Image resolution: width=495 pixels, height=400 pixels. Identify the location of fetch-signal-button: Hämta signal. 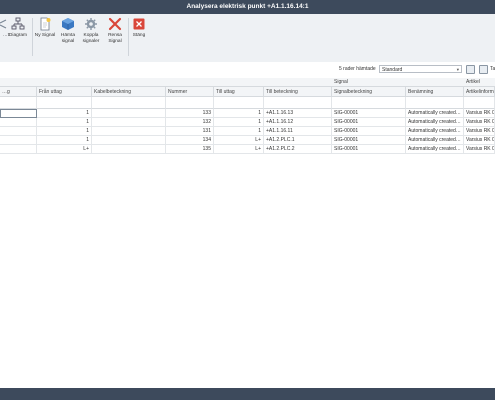
(68, 30).